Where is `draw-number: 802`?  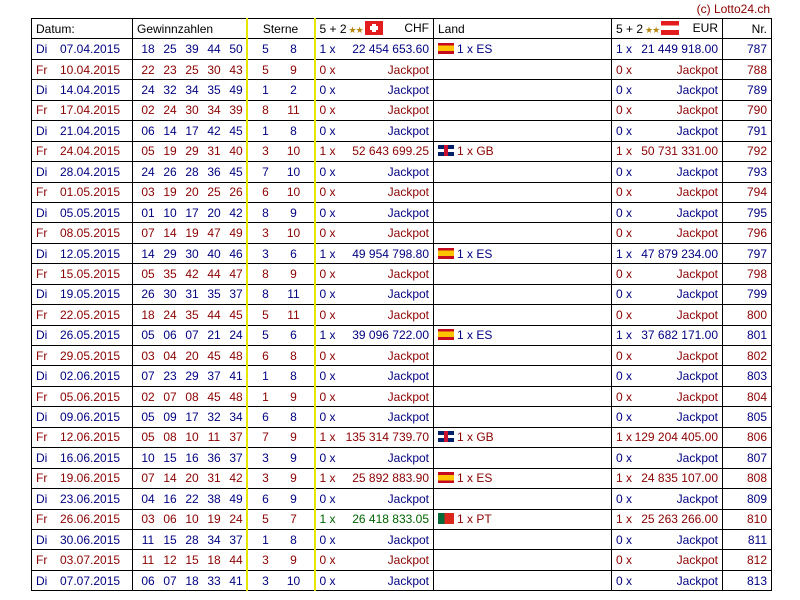
draw-number: 802 is located at coordinates (747, 355).